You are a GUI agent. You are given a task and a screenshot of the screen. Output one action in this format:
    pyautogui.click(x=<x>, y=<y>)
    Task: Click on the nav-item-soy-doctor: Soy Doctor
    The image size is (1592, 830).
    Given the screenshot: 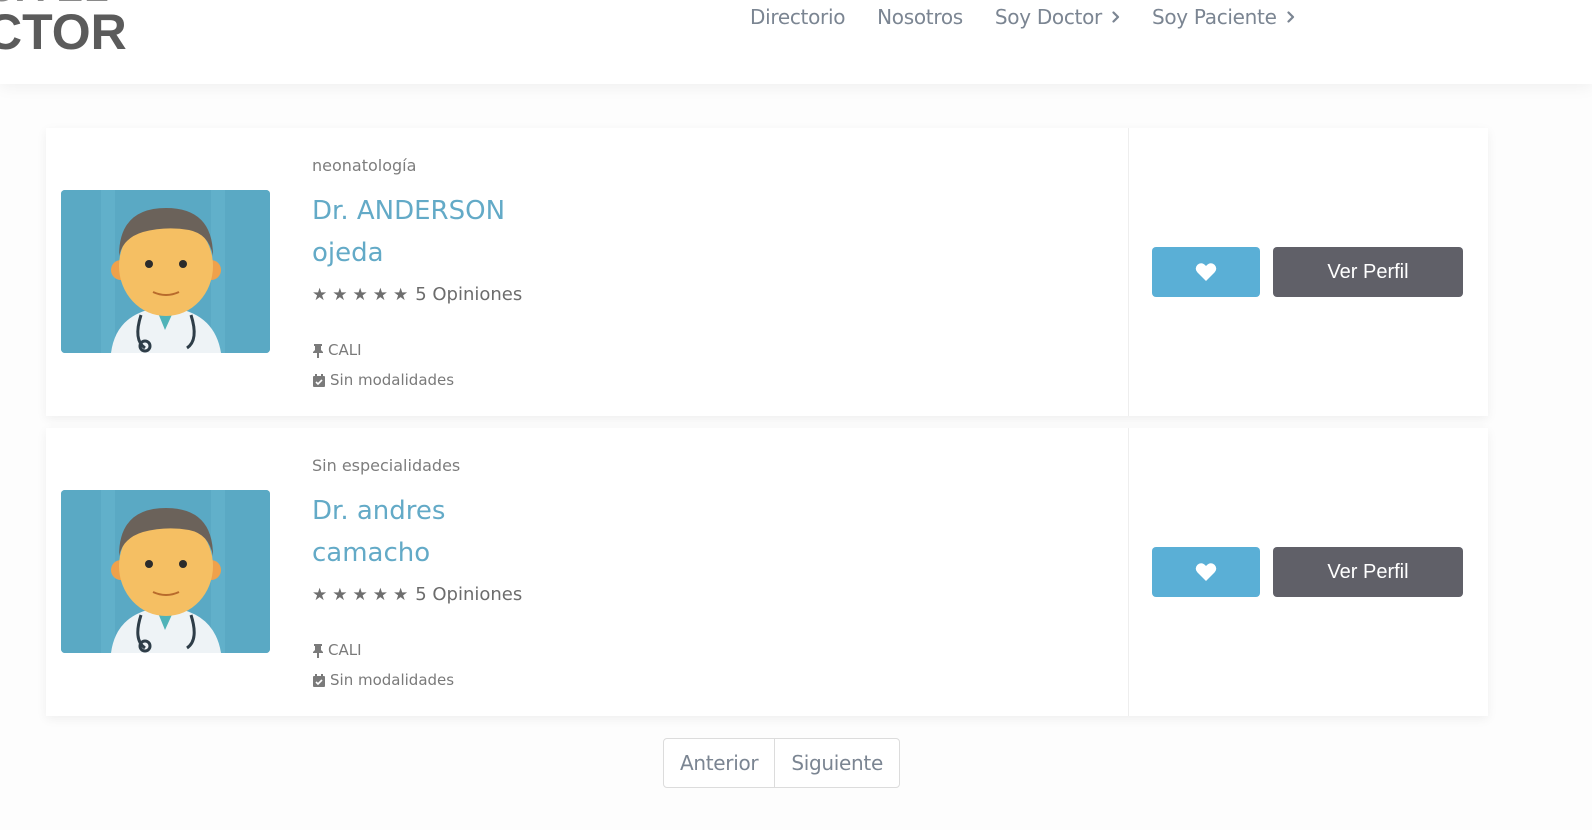 What is the action you would take?
    pyautogui.click(x=1057, y=17)
    